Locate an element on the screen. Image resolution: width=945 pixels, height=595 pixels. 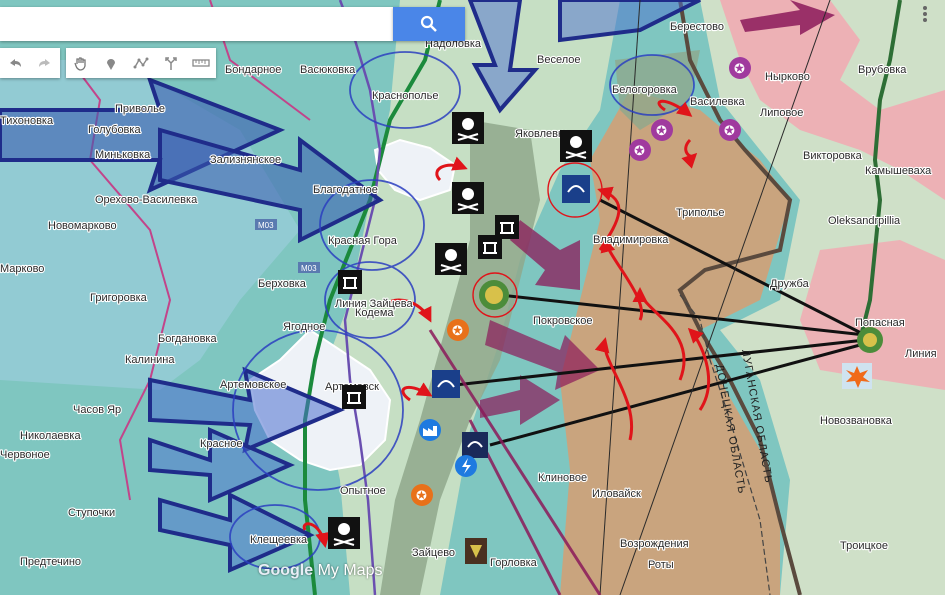
draw-group is located at coordinates (141, 63).